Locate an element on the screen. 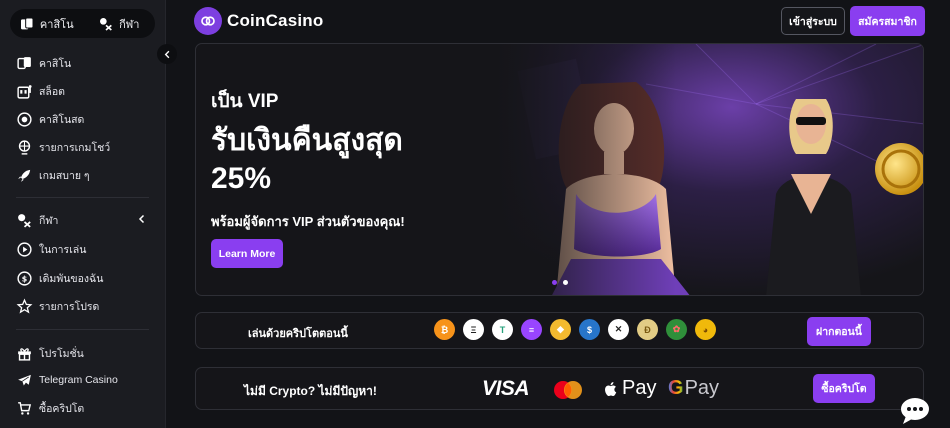 The image size is (950, 428). star-icon is located at coordinates (24, 306).